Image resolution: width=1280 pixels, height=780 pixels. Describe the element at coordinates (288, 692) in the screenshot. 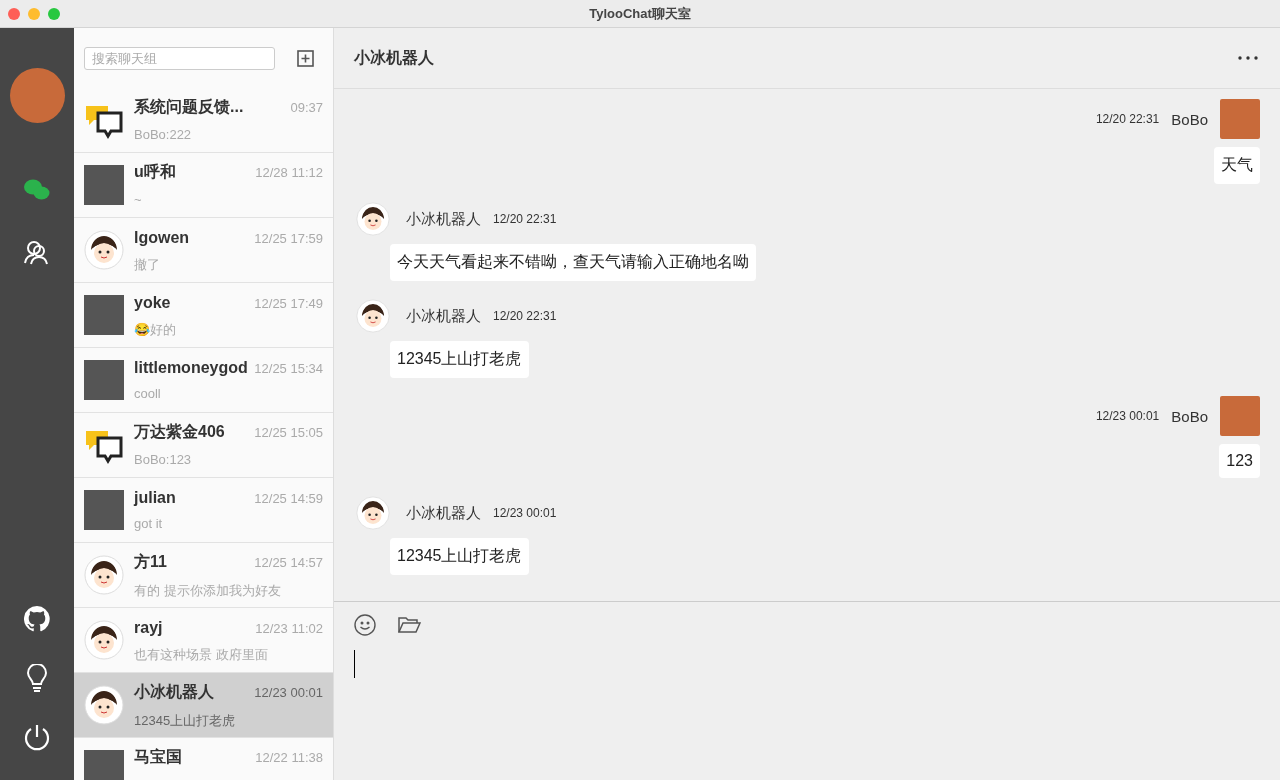

I see `chat-time: 12/23 00:01` at that location.